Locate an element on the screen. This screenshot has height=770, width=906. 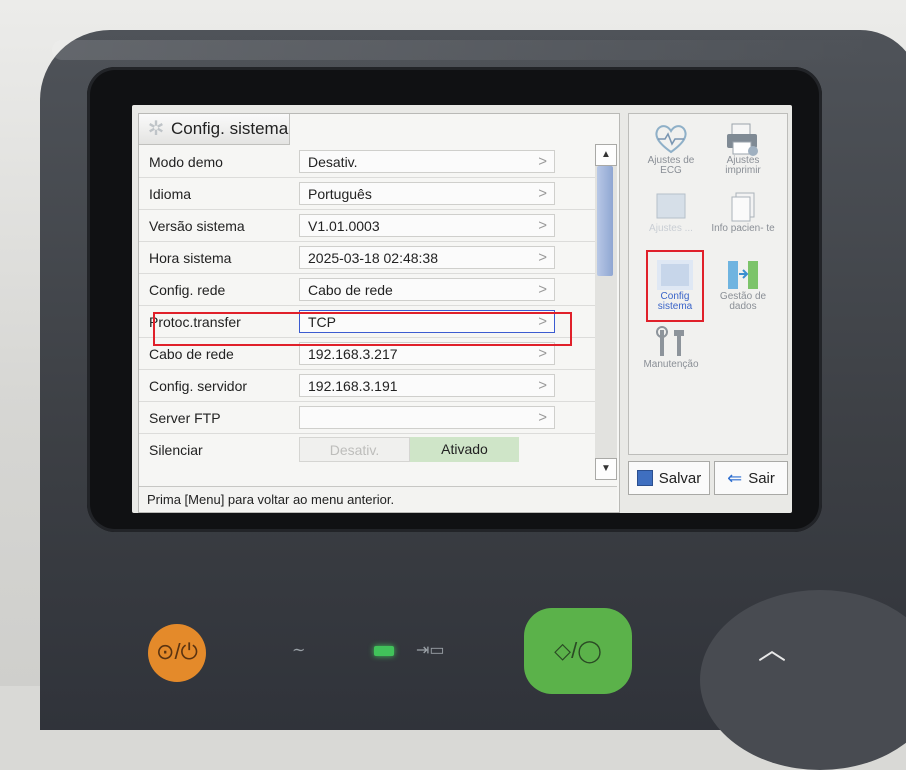
scrollbar: ▲ ▼ is located at coordinates (606, 312).